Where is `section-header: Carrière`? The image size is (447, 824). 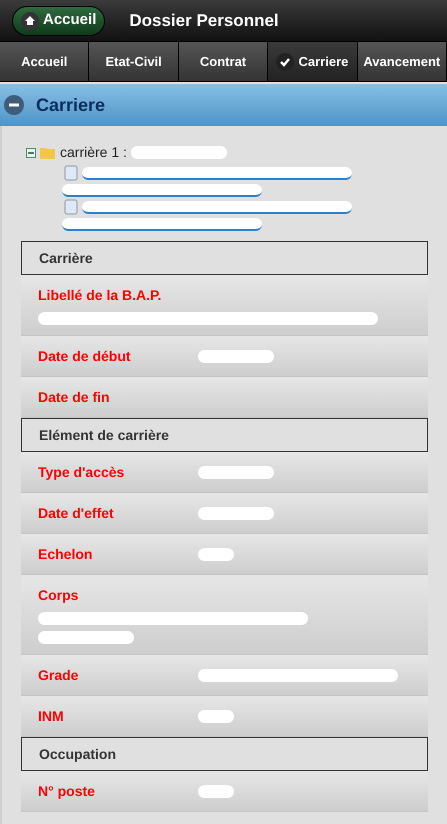
section-header: Carrière is located at coordinates (224, 258).